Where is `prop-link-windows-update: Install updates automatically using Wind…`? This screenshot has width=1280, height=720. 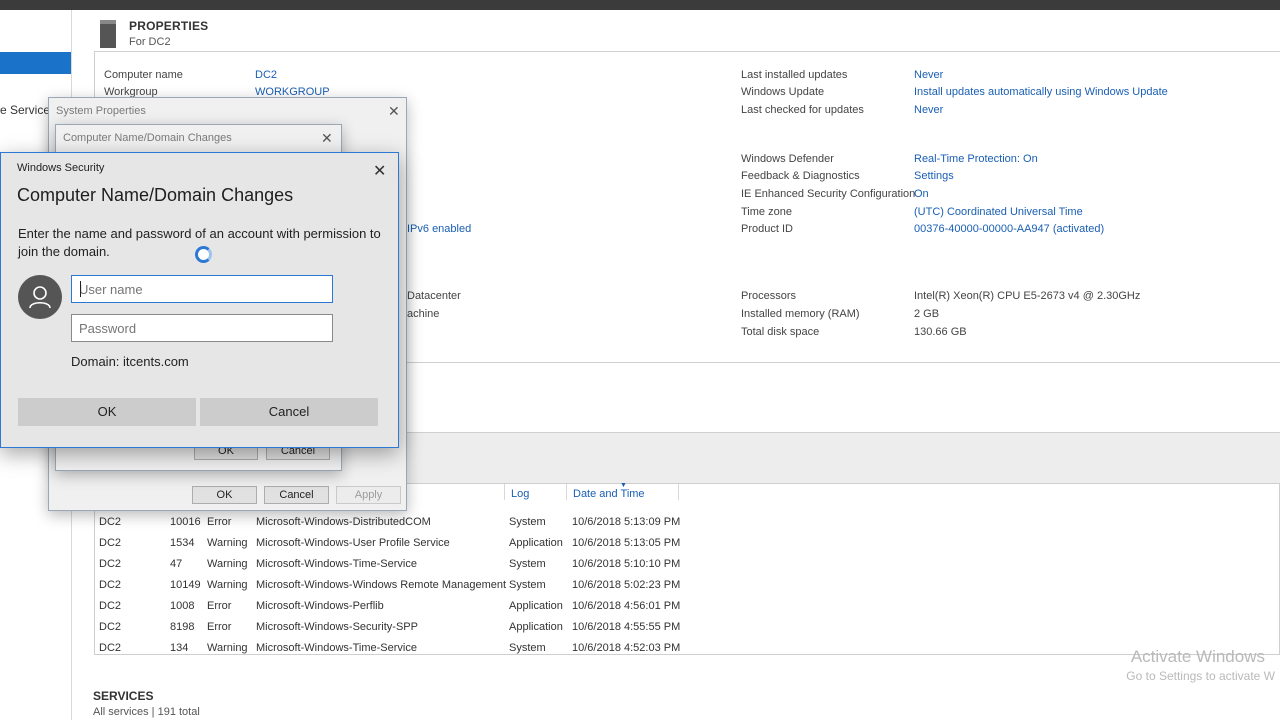 prop-link-windows-update: Install updates automatically using Wind… is located at coordinates (1041, 92).